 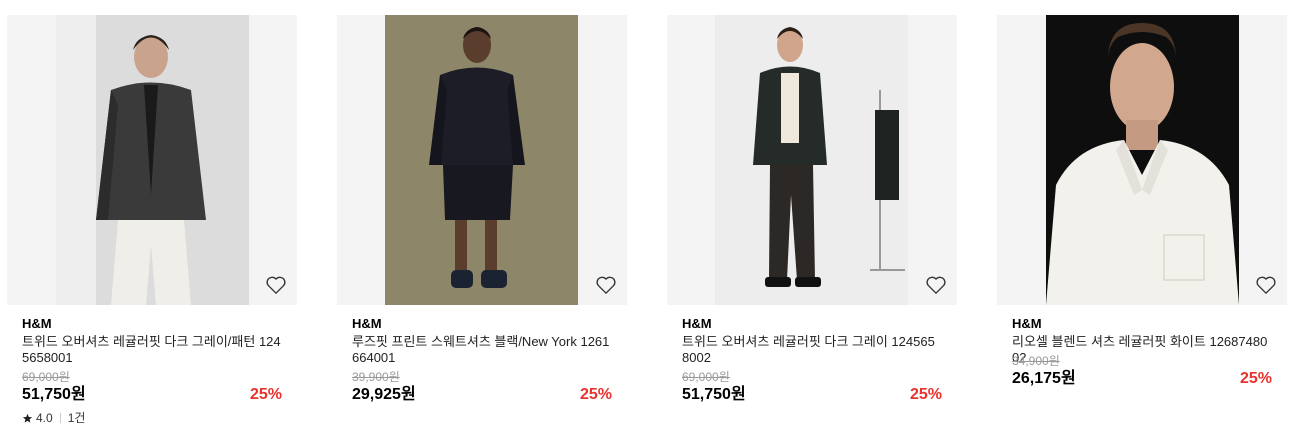 What do you see at coordinates (44, 418) in the screenshot?
I see `rating-value: 4.0` at bounding box center [44, 418].